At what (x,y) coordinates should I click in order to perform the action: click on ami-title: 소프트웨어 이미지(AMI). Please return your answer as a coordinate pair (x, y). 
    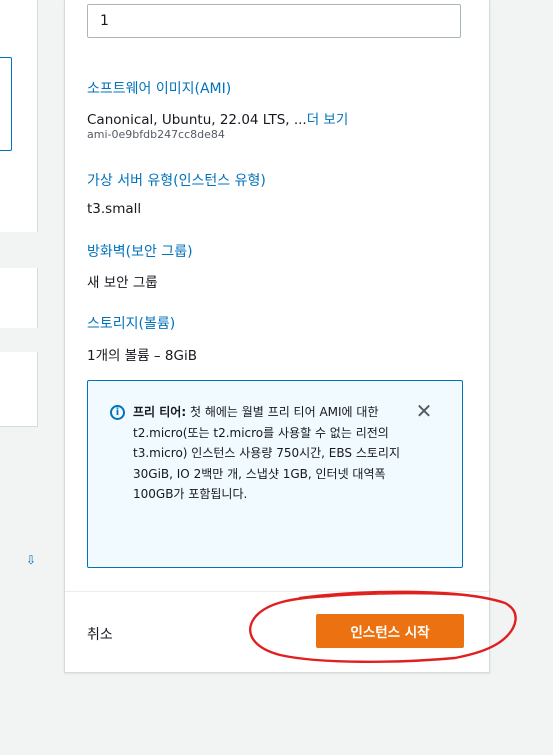
    Looking at the image, I should click on (159, 89).